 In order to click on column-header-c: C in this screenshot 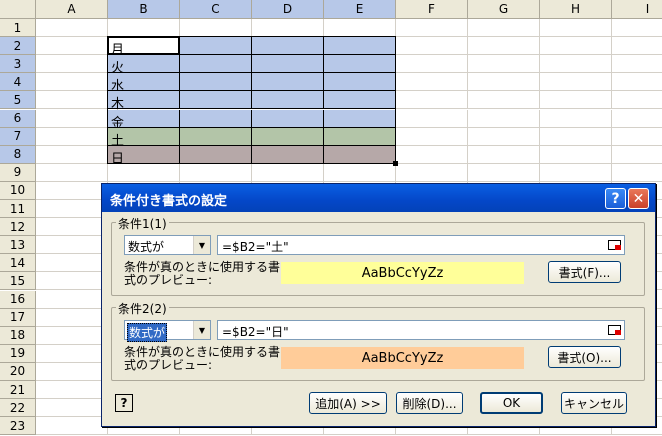, I will do `click(216, 9)`.